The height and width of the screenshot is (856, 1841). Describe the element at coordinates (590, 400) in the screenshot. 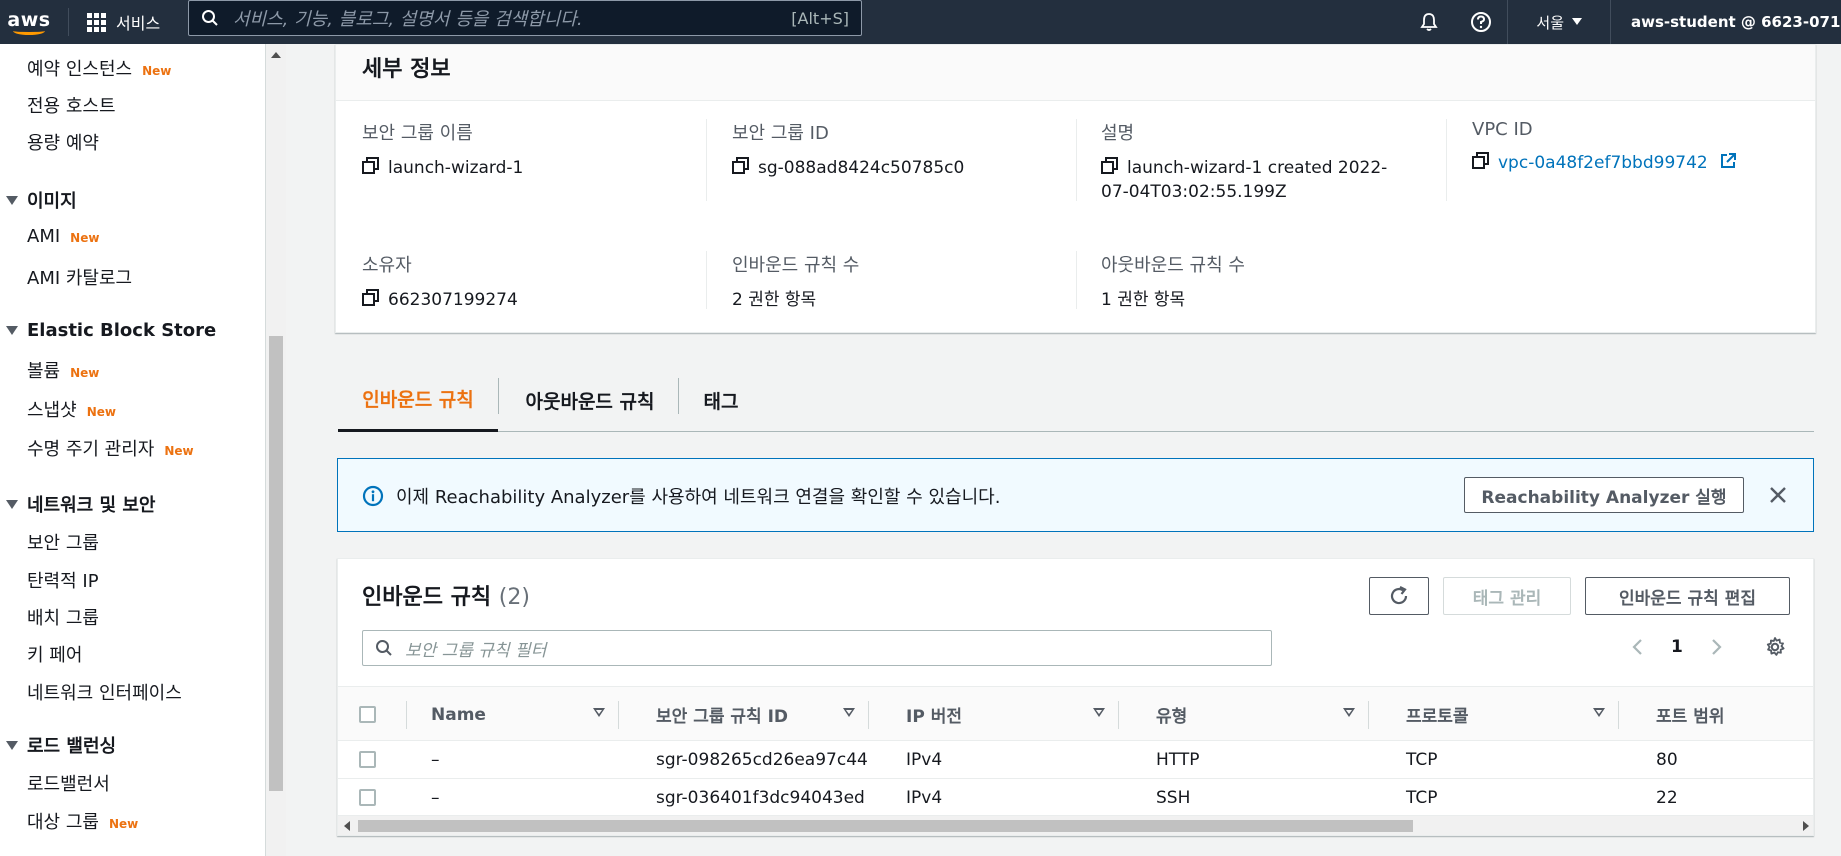

I see `tab-outbound-rules: 아웃바운드 규칙` at that location.